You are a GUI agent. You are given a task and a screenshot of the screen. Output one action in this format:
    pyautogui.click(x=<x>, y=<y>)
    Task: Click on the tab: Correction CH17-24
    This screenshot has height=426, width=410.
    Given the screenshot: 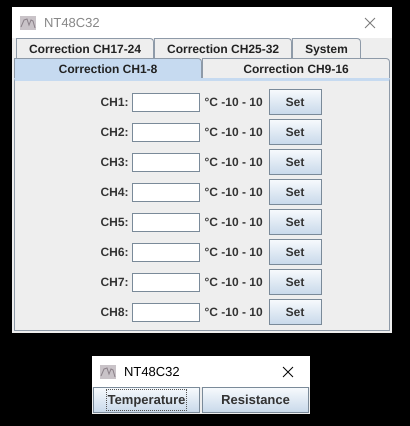 What is the action you would take?
    pyautogui.click(x=85, y=48)
    